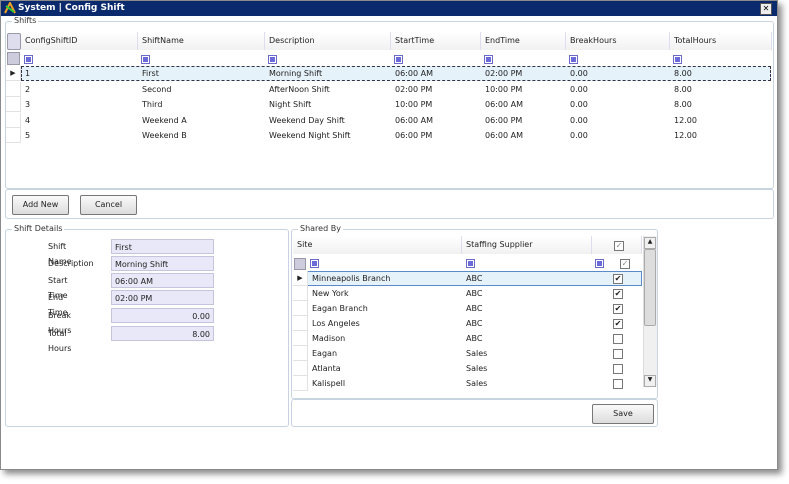 The image size is (789, 484). Describe the element at coordinates (290, 104) in the screenshot. I see `cell-description: Night Shift` at that location.